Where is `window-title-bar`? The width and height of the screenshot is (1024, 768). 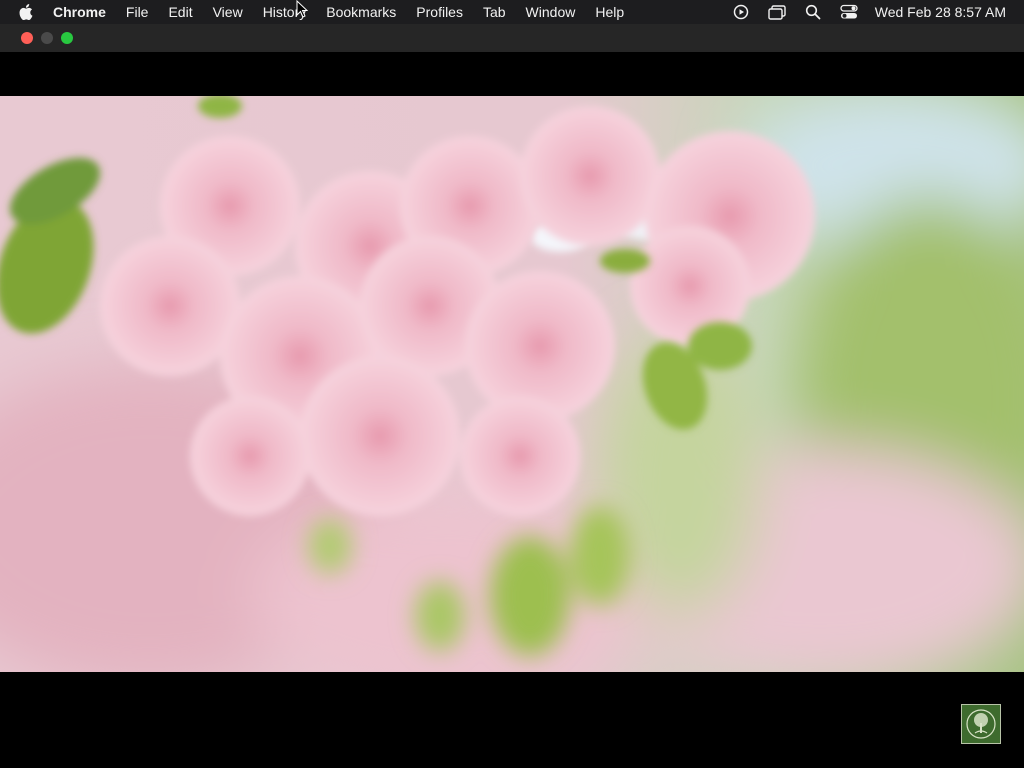
window-title-bar is located at coordinates (512, 38).